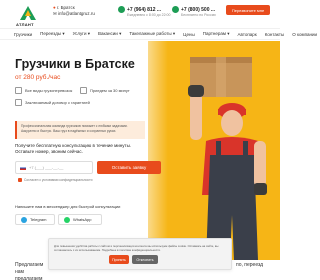 The height and width of the screenshot is (280, 320). I want to click on consent-label: Согласен с условиями конфиденциальности, so click(58, 180).